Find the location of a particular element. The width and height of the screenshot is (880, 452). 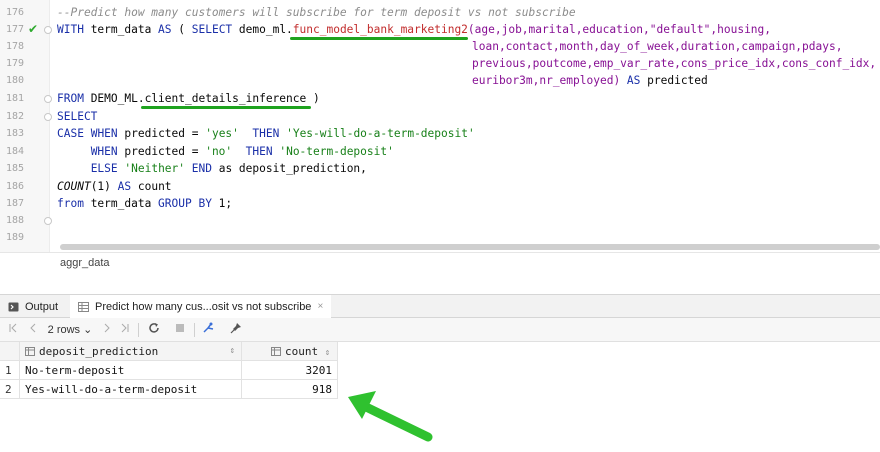

chevron-down-icon: ⌄ is located at coordinates (88, 330).